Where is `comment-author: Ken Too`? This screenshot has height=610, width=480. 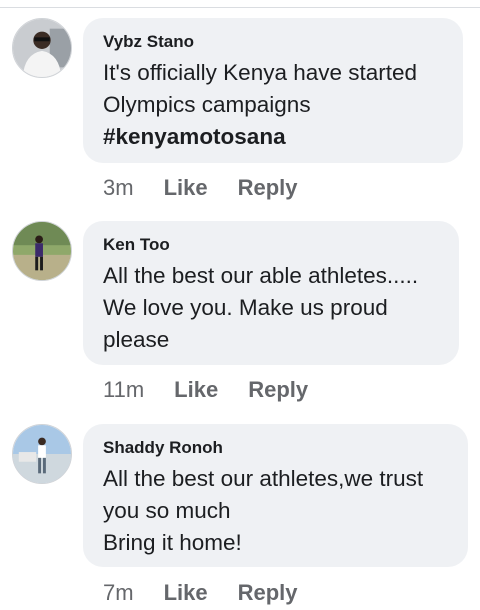
comment-author: Ken Too is located at coordinates (272, 245).